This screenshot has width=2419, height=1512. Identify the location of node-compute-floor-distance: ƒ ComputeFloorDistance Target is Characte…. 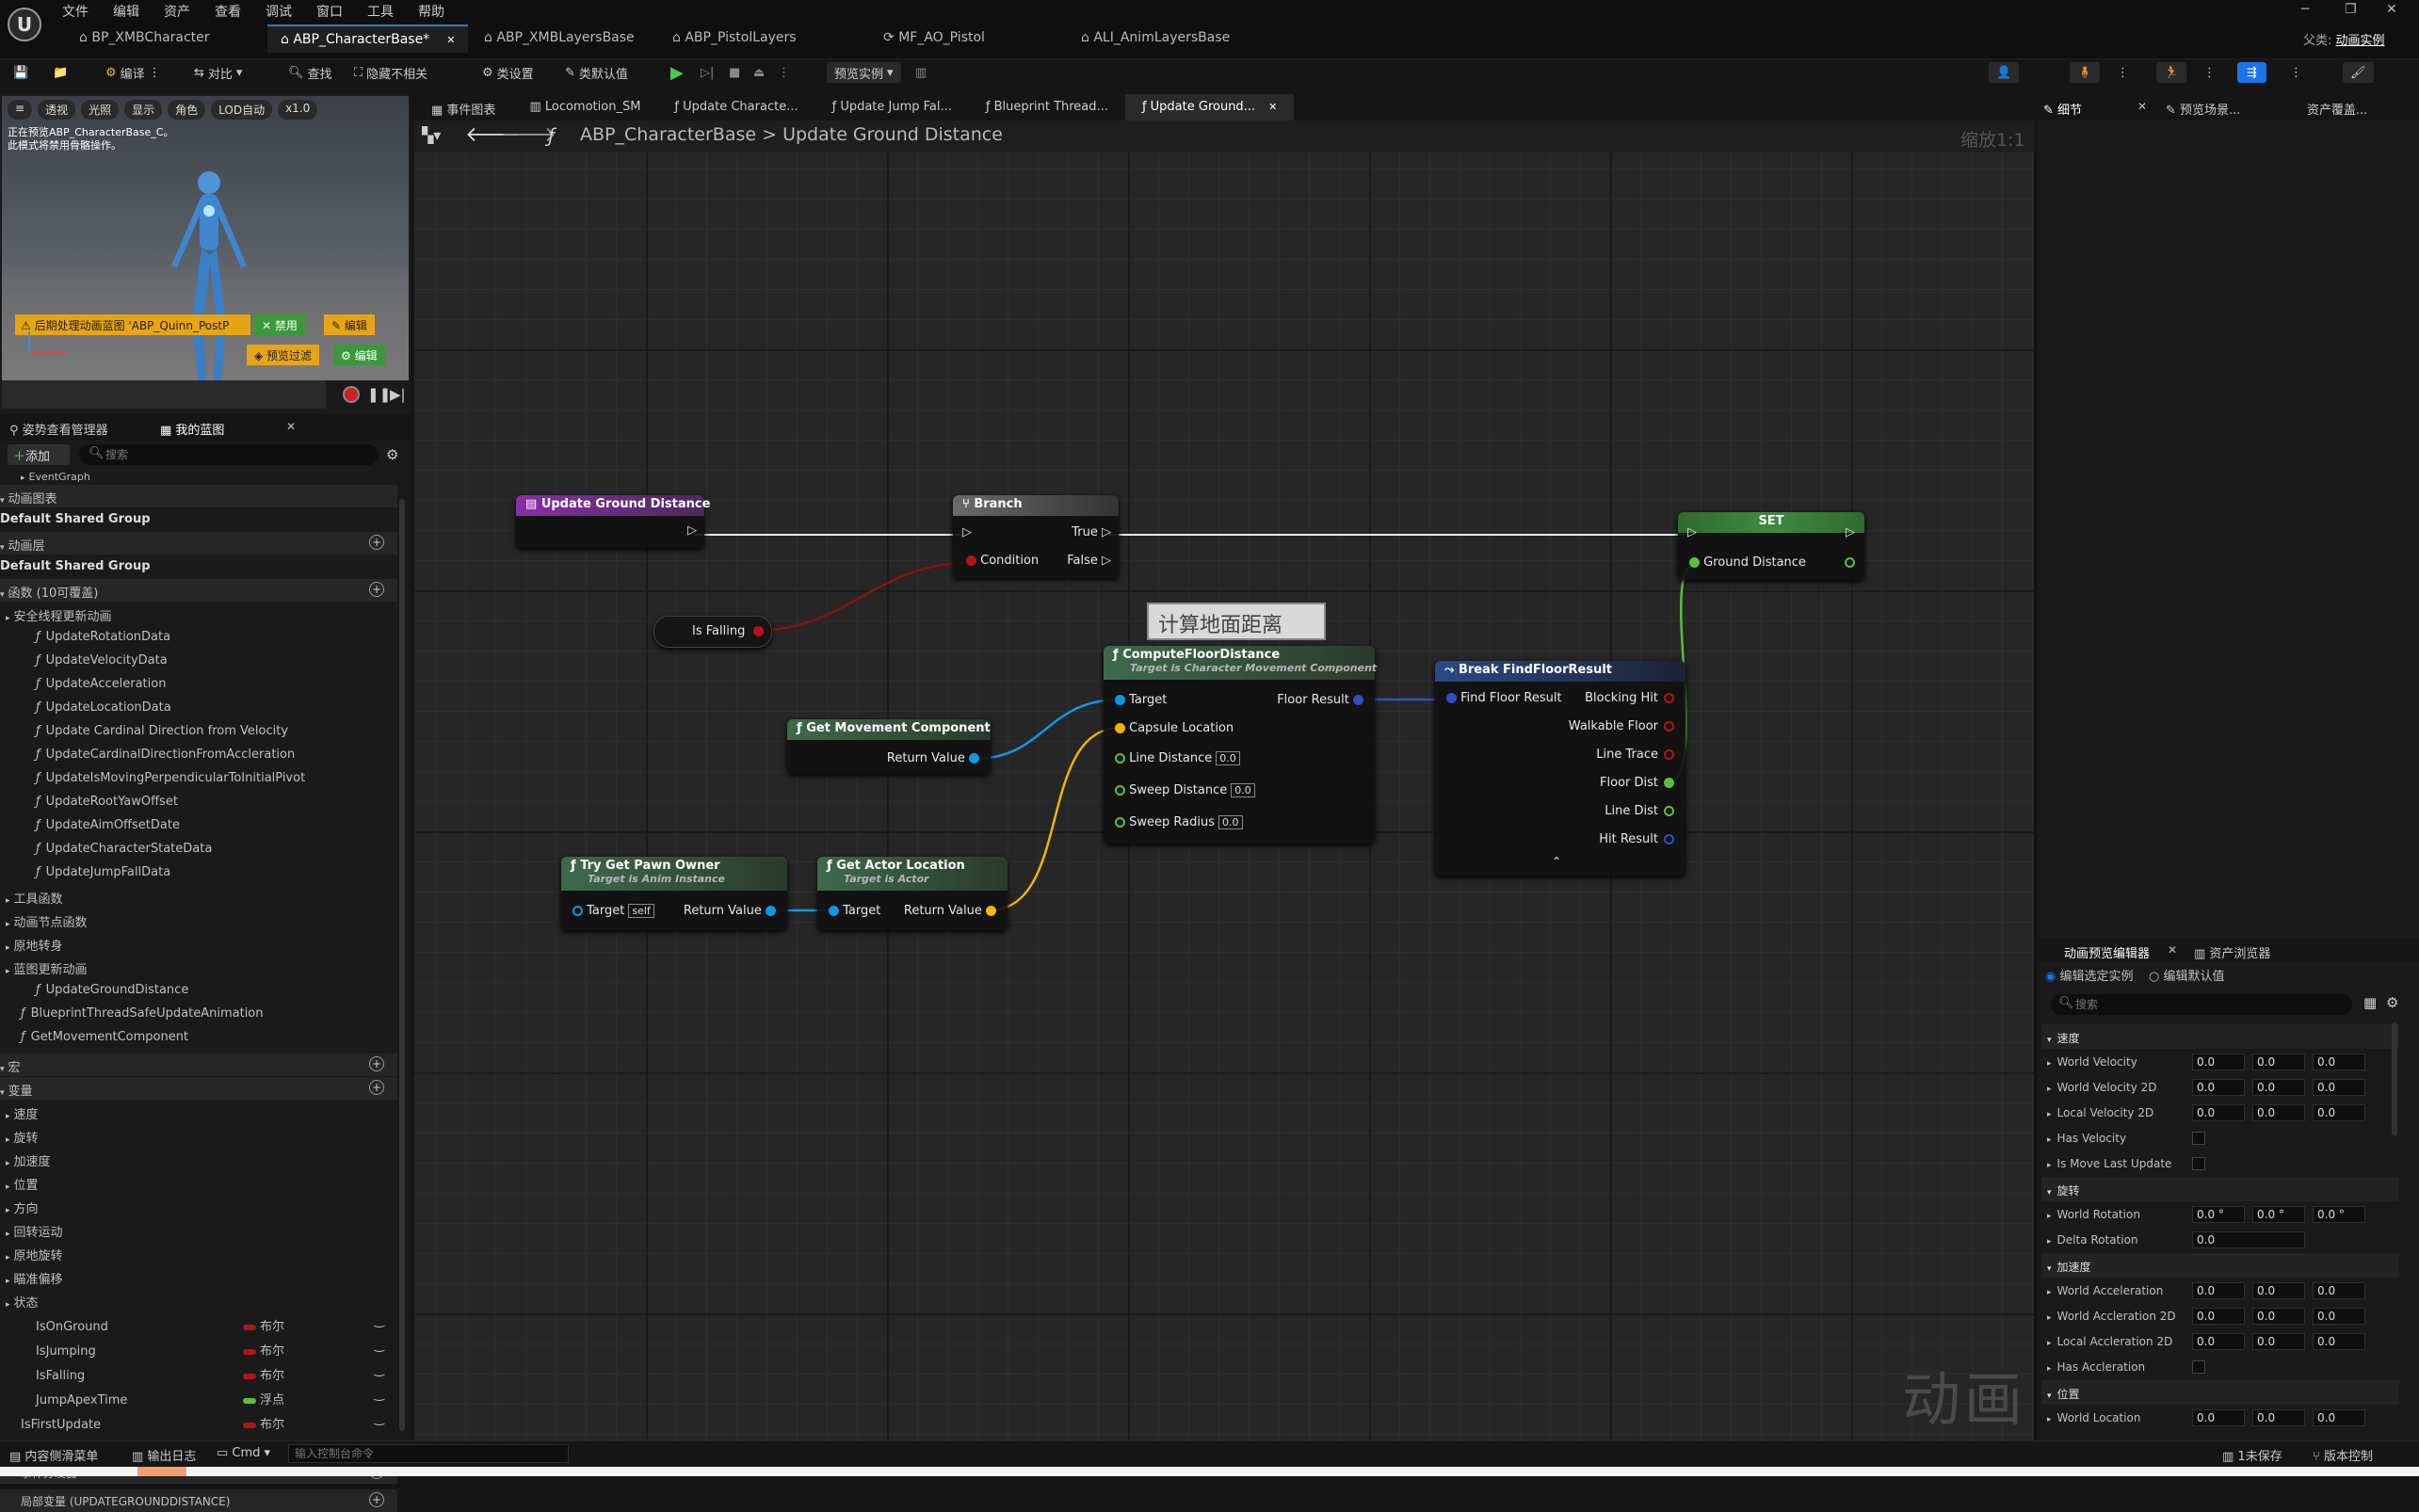
(1240, 745).